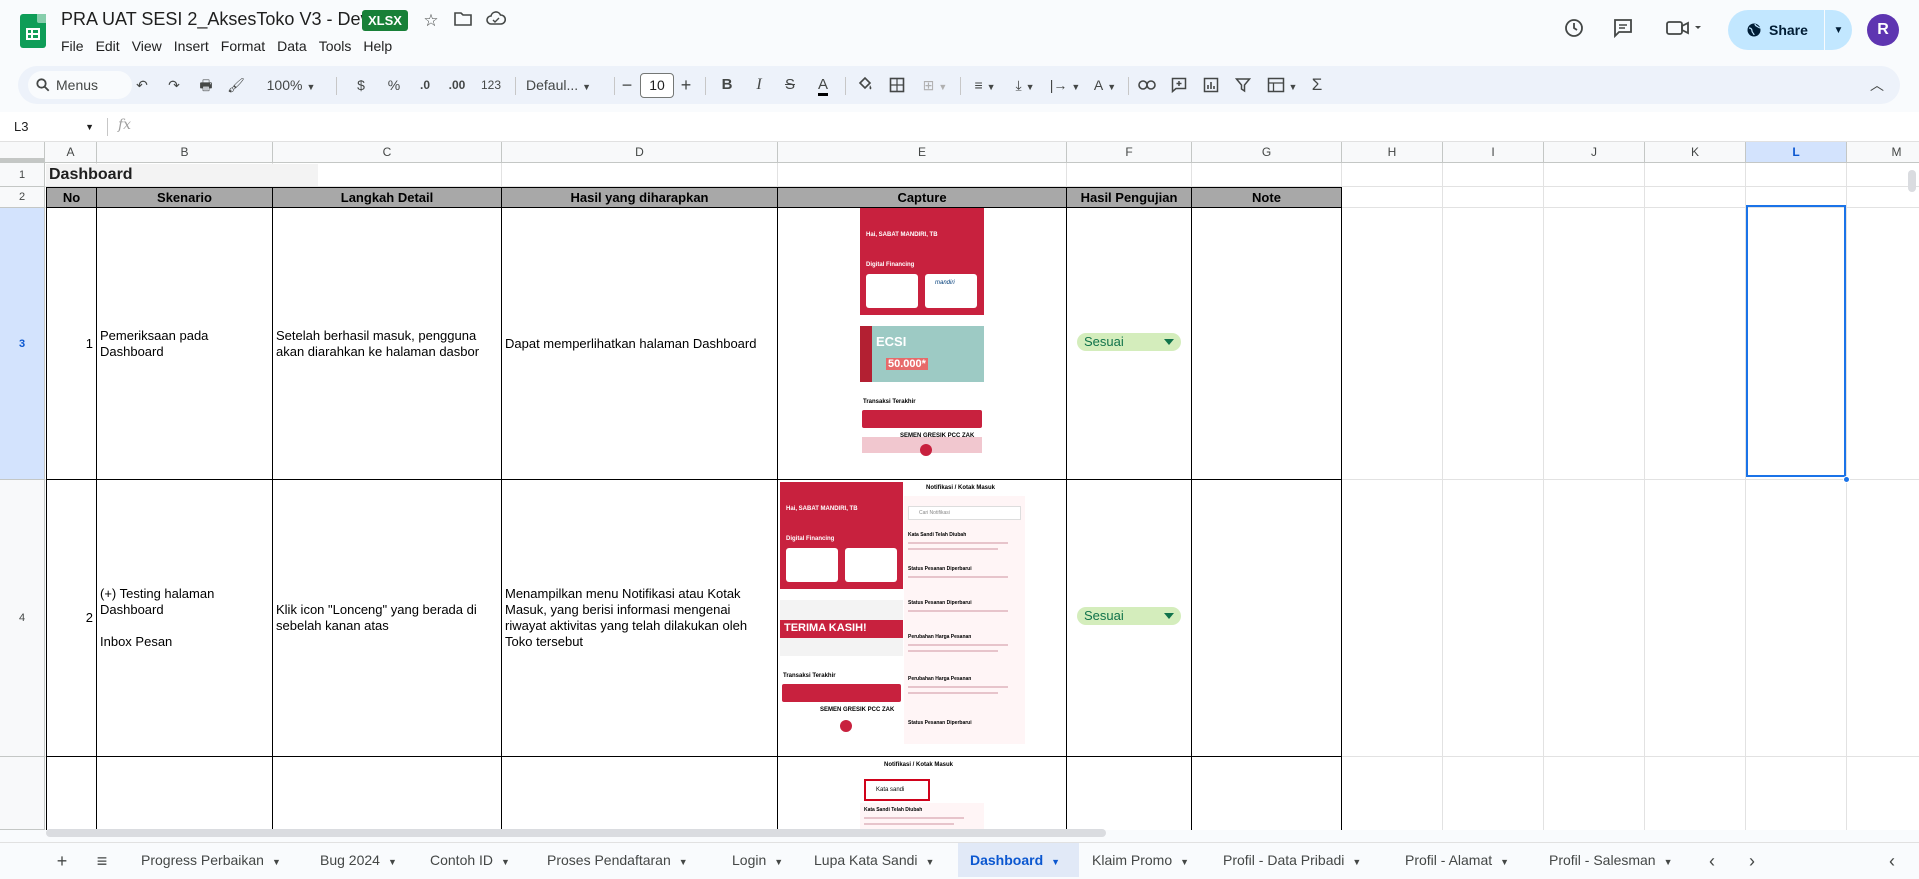 The width and height of the screenshot is (1919, 879). Describe the element at coordinates (185, 152) in the screenshot. I see `column-header-b: B` at that location.